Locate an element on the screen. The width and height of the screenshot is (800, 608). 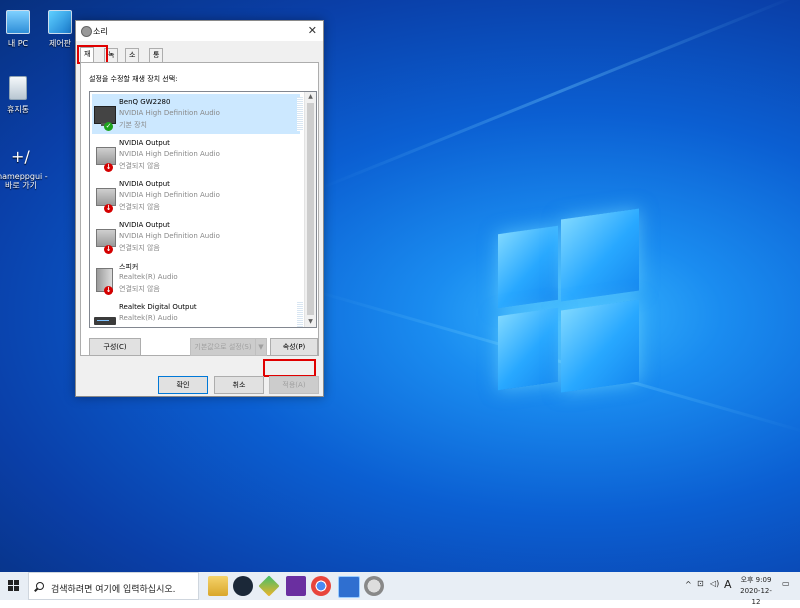
media-app-icon is located at coordinates (296, 586).